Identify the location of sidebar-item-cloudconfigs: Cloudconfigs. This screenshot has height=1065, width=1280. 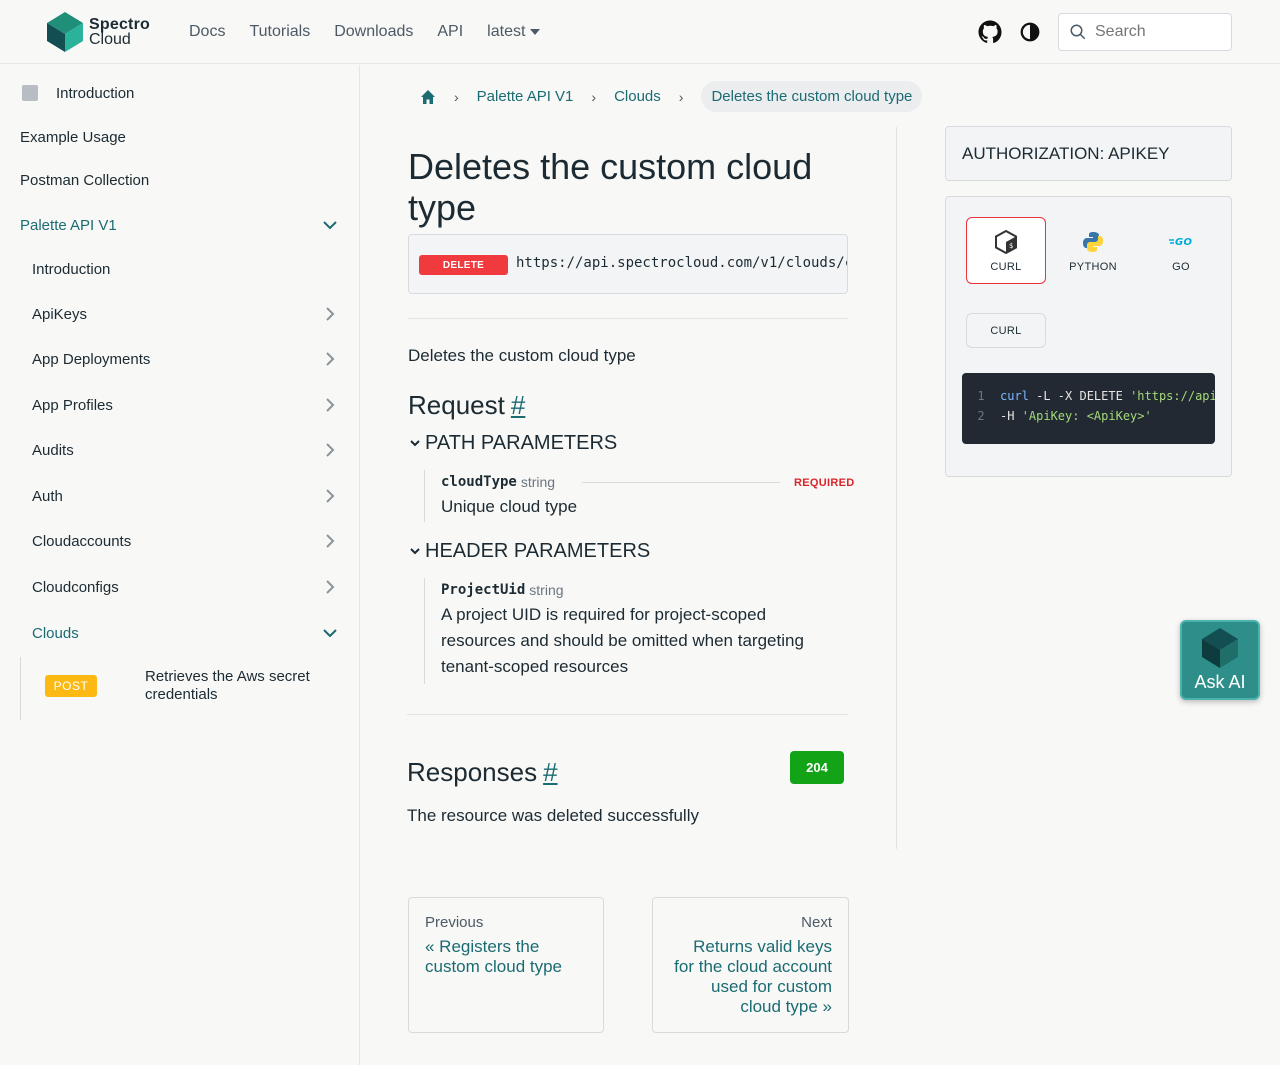
(179, 587).